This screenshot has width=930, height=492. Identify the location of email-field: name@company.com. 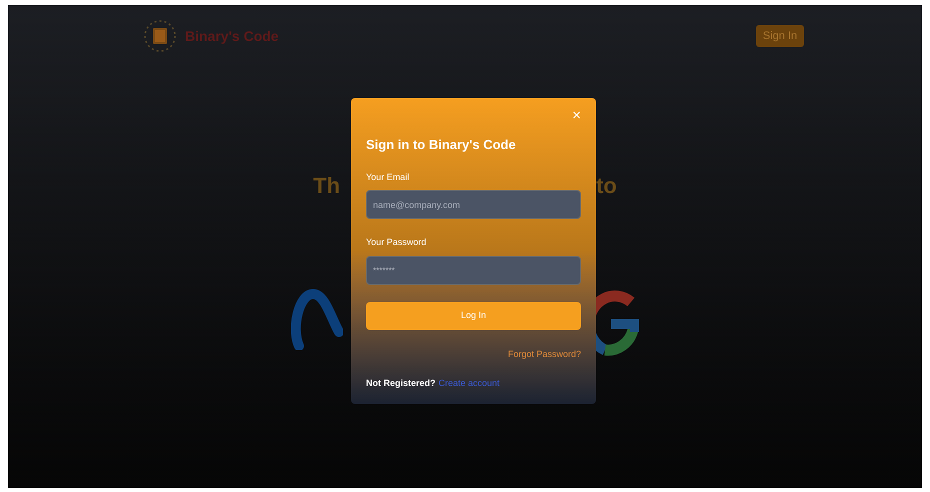
(473, 204).